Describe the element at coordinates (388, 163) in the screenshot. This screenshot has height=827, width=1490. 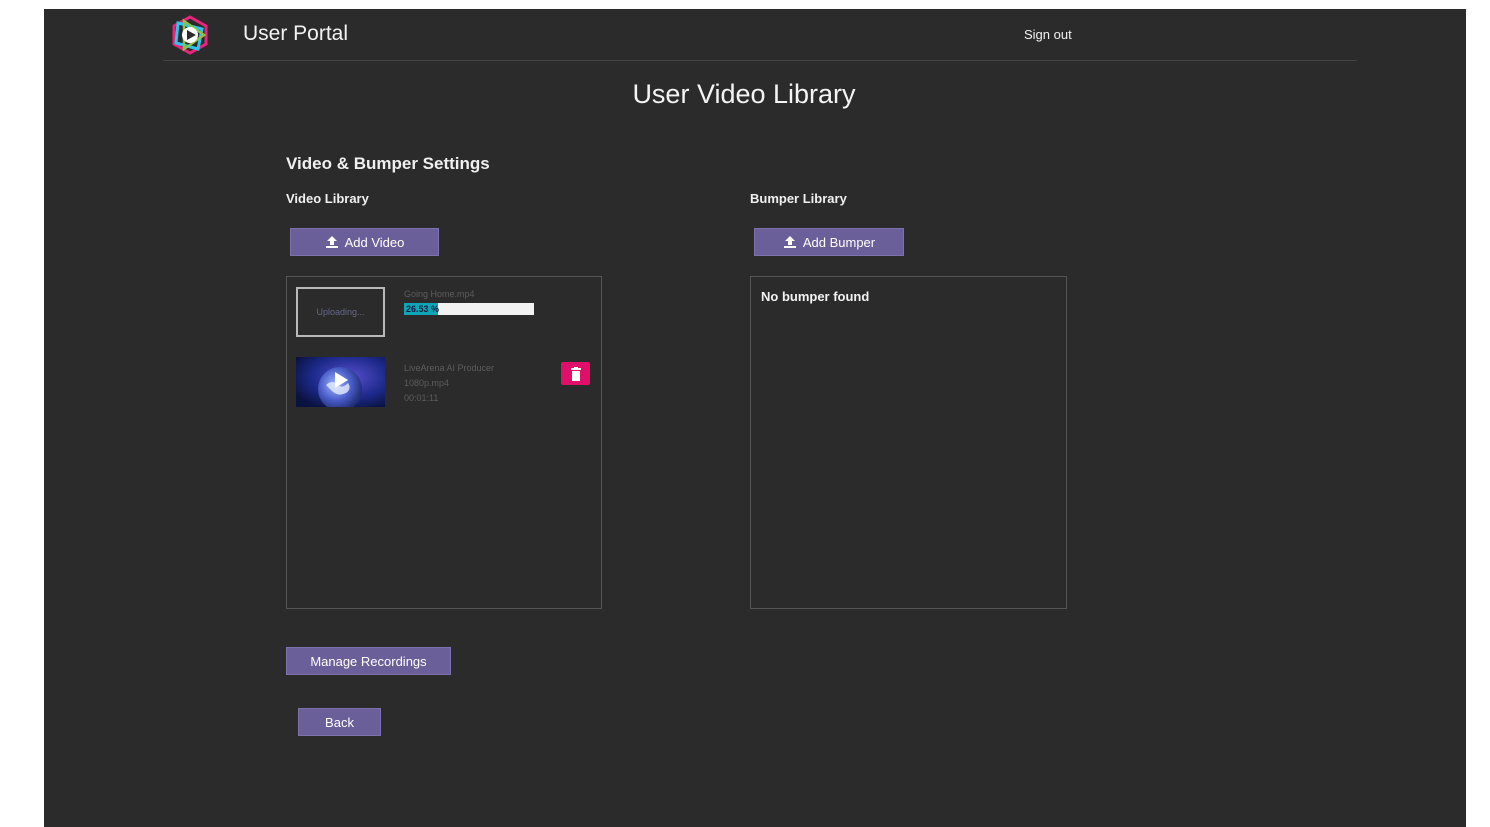
I see `section-title: Video & Bumper Settings` at that location.